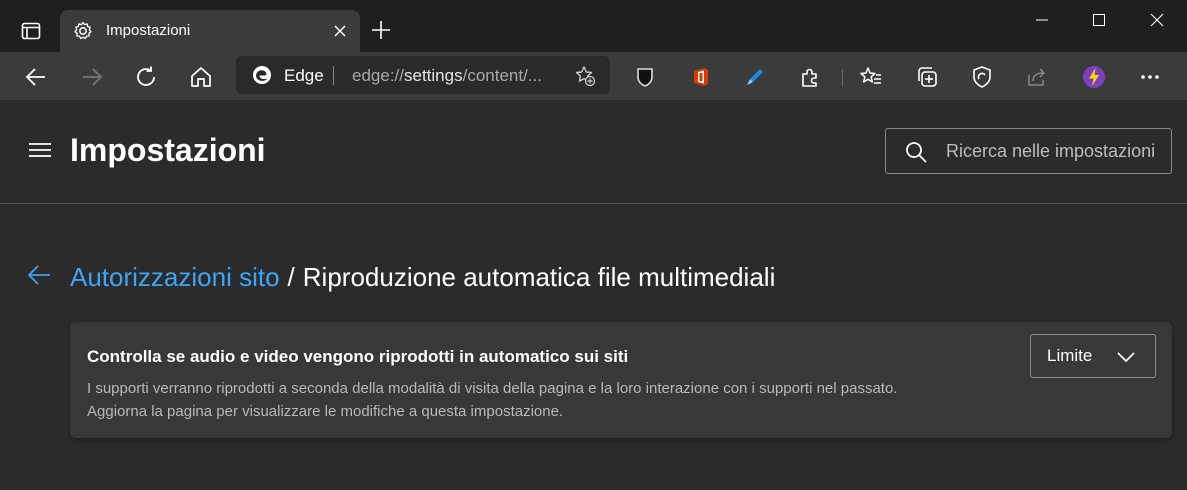 The height and width of the screenshot is (490, 1187). What do you see at coordinates (210, 31) in the screenshot?
I see `tab-settings: Impostazioni` at bounding box center [210, 31].